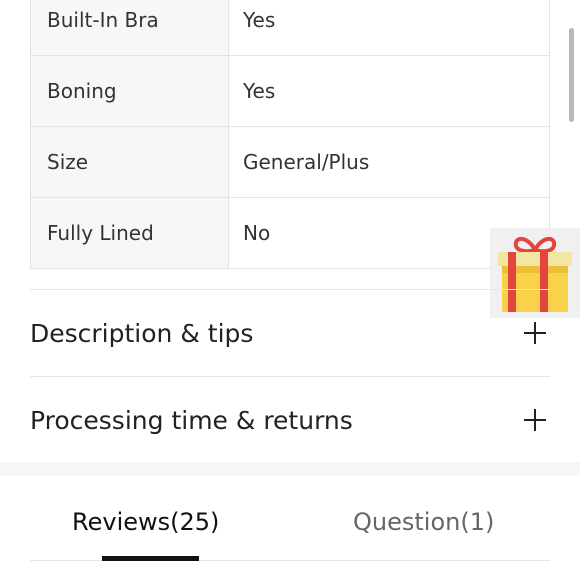 The width and height of the screenshot is (580, 580). I want to click on spec-row: Size General/Plus, so click(290, 162).